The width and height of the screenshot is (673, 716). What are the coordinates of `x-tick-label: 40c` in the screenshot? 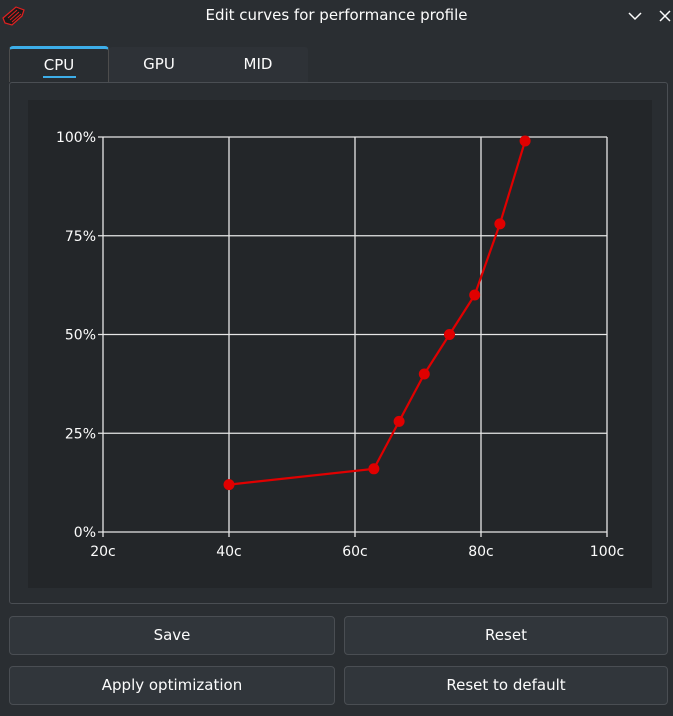 It's located at (229, 552).